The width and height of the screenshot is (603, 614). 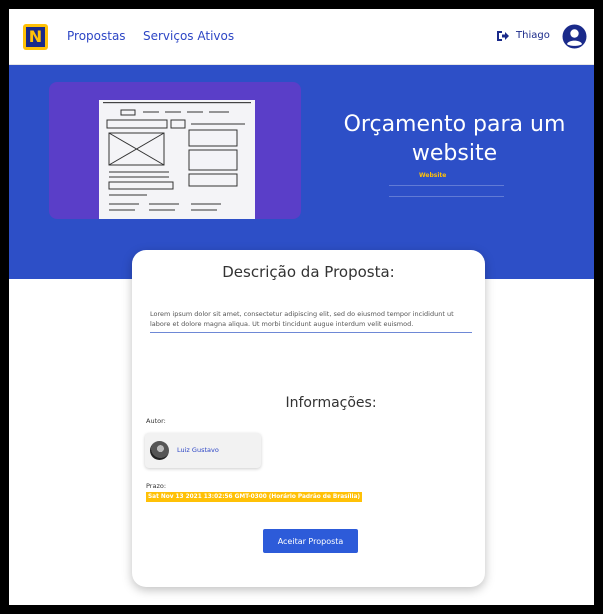 I want to click on hero-wireframe-image, so click(x=175, y=150).